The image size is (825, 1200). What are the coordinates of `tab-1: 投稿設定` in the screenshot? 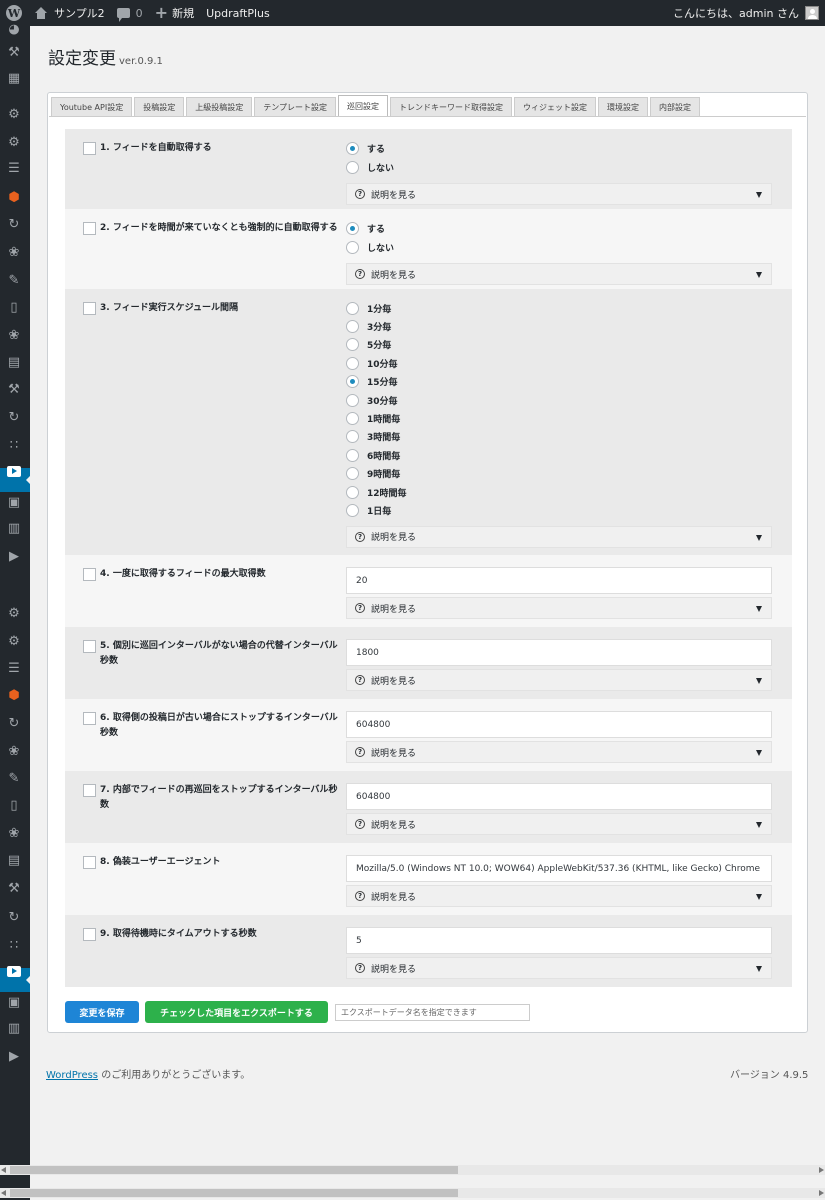 It's located at (159, 106).